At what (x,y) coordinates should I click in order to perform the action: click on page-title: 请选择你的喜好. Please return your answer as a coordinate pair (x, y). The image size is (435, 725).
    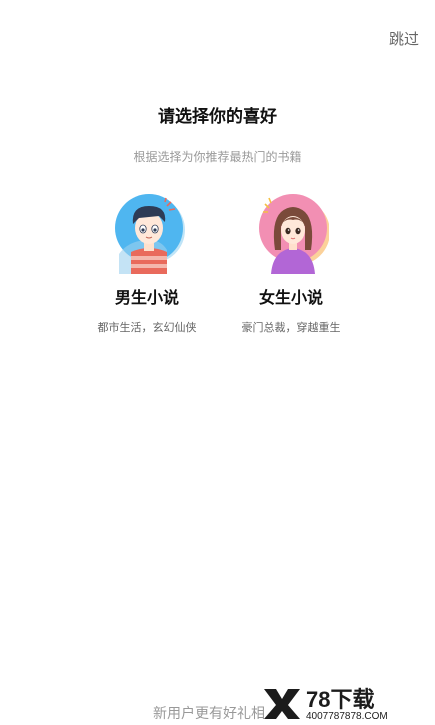
    Looking at the image, I should click on (217, 117).